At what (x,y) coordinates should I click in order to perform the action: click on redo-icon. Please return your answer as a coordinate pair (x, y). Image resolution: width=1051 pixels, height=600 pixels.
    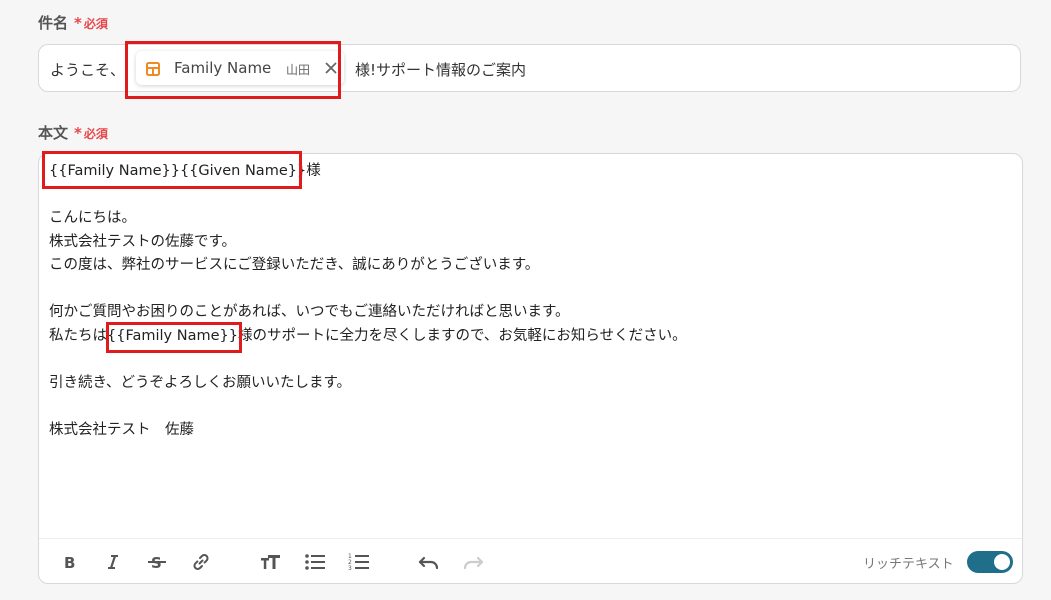
    Looking at the image, I should click on (473, 562).